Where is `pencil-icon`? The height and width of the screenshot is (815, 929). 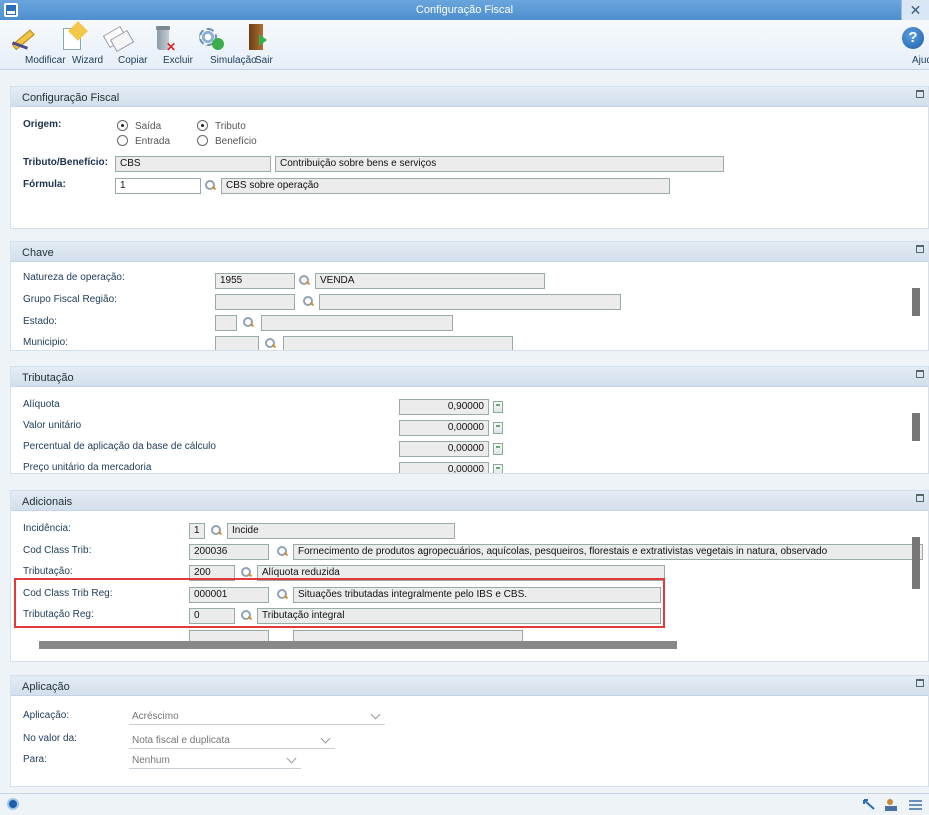 pencil-icon is located at coordinates (25, 37).